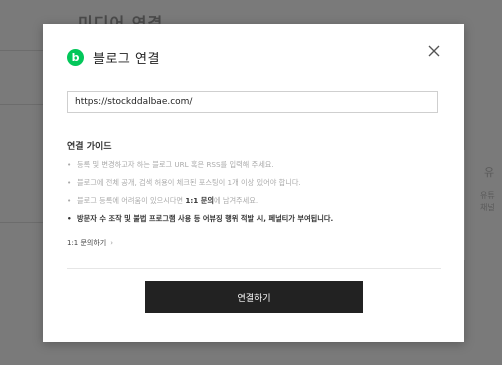 Image resolution: width=502 pixels, height=365 pixels. What do you see at coordinates (112, 243) in the screenshot?
I see `chevron-right-icon: ›` at bounding box center [112, 243].